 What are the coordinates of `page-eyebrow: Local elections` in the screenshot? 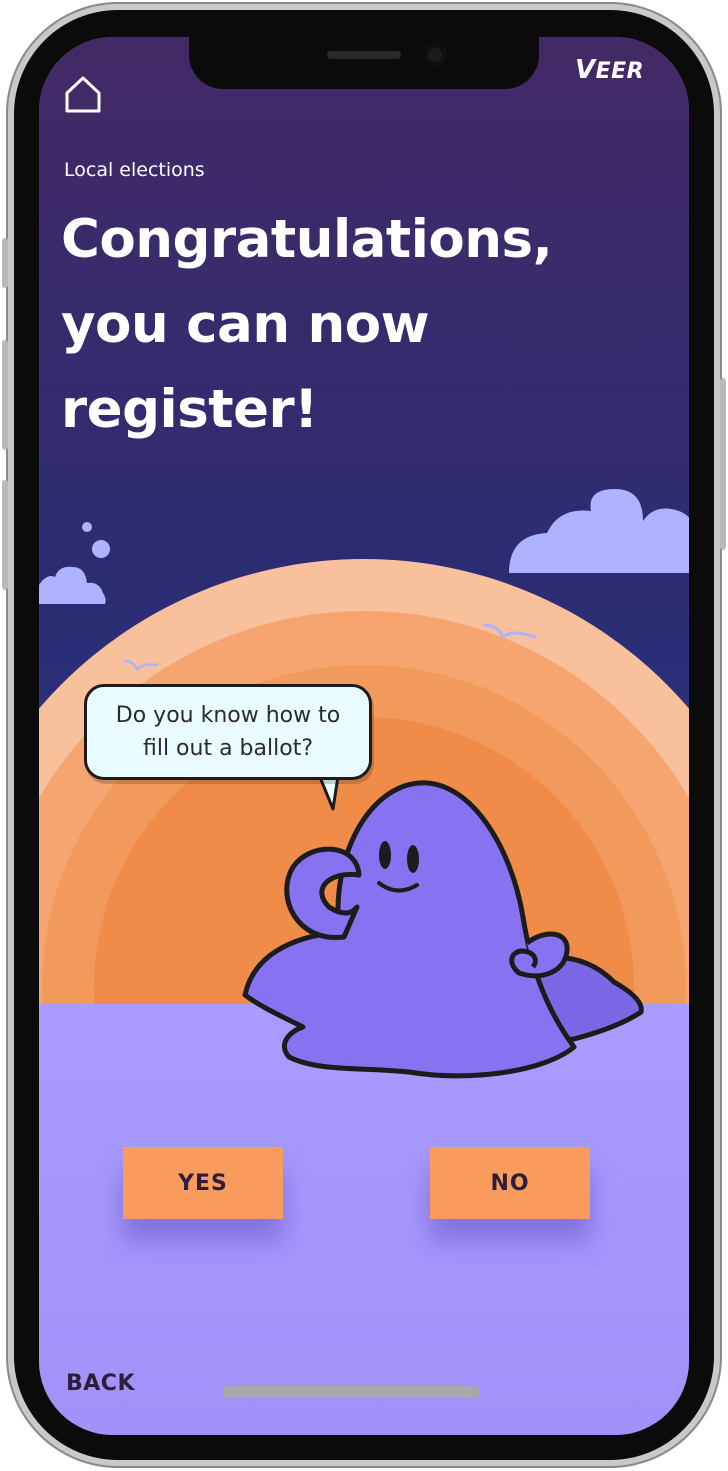 It's located at (134, 170).